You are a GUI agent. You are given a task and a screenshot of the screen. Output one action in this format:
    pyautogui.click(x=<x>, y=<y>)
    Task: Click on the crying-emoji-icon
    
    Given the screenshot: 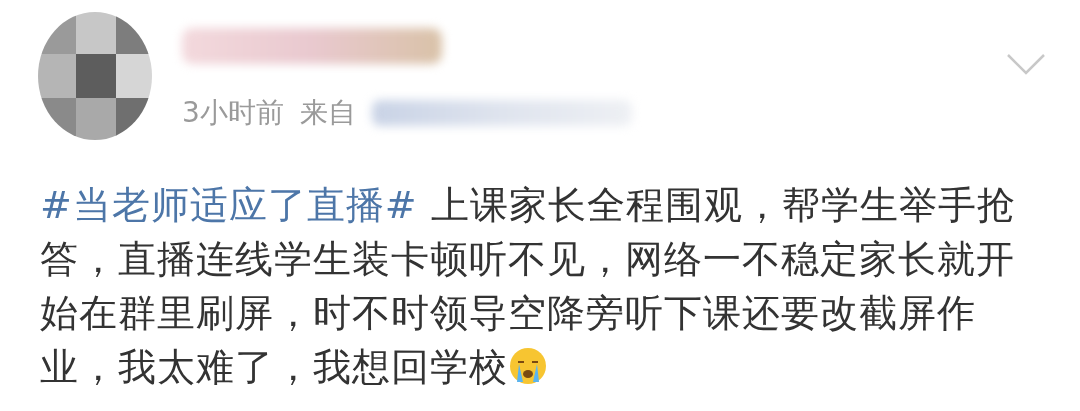 What is the action you would take?
    pyautogui.click(x=528, y=366)
    